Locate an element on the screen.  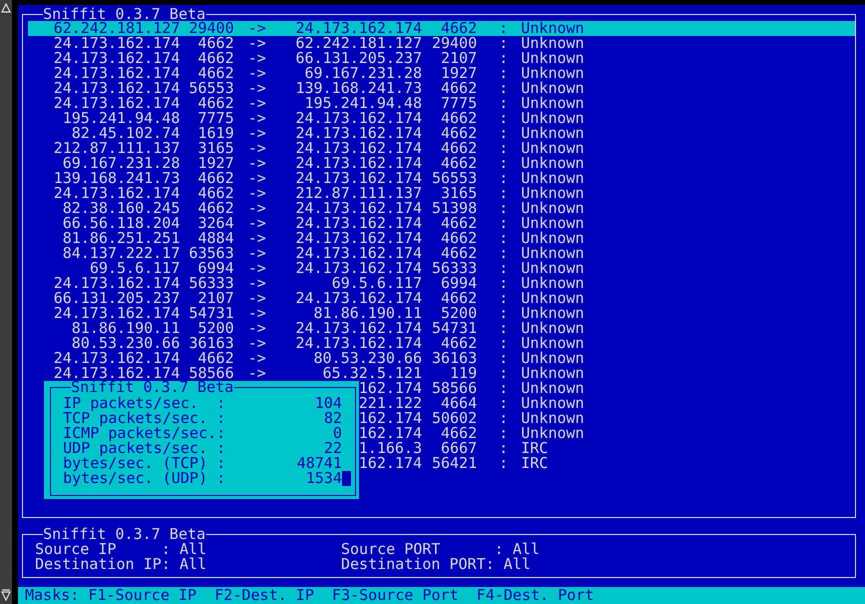
connection-row: 80.53.230.66 36163 -> 24.173.162.174 4662 : Unknown is located at coordinates (441, 343).